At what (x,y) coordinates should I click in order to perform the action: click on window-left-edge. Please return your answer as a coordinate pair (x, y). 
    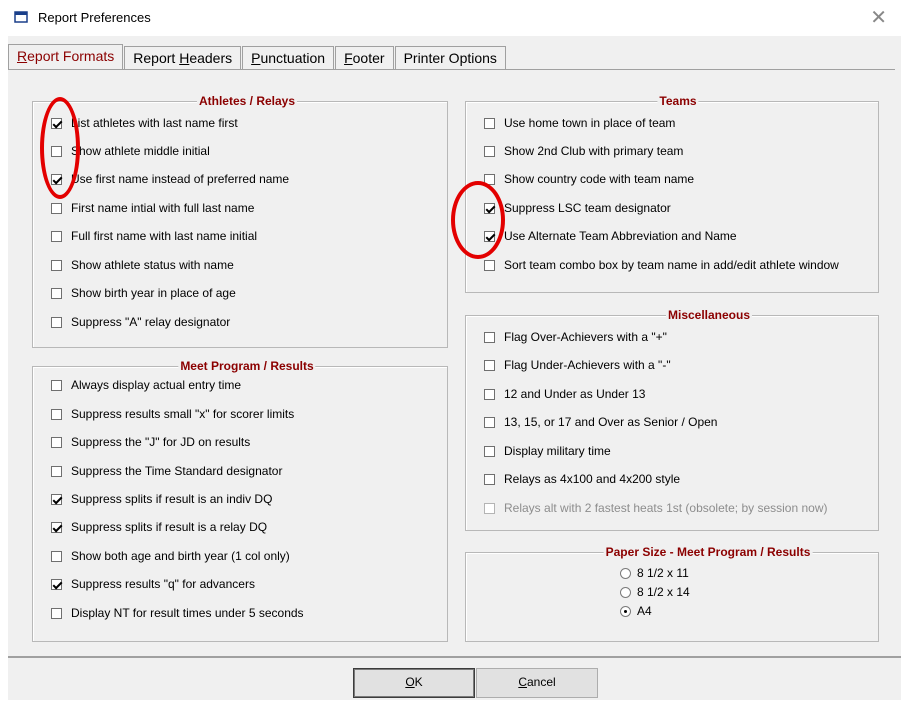
    Looking at the image, I should click on (4, 368).